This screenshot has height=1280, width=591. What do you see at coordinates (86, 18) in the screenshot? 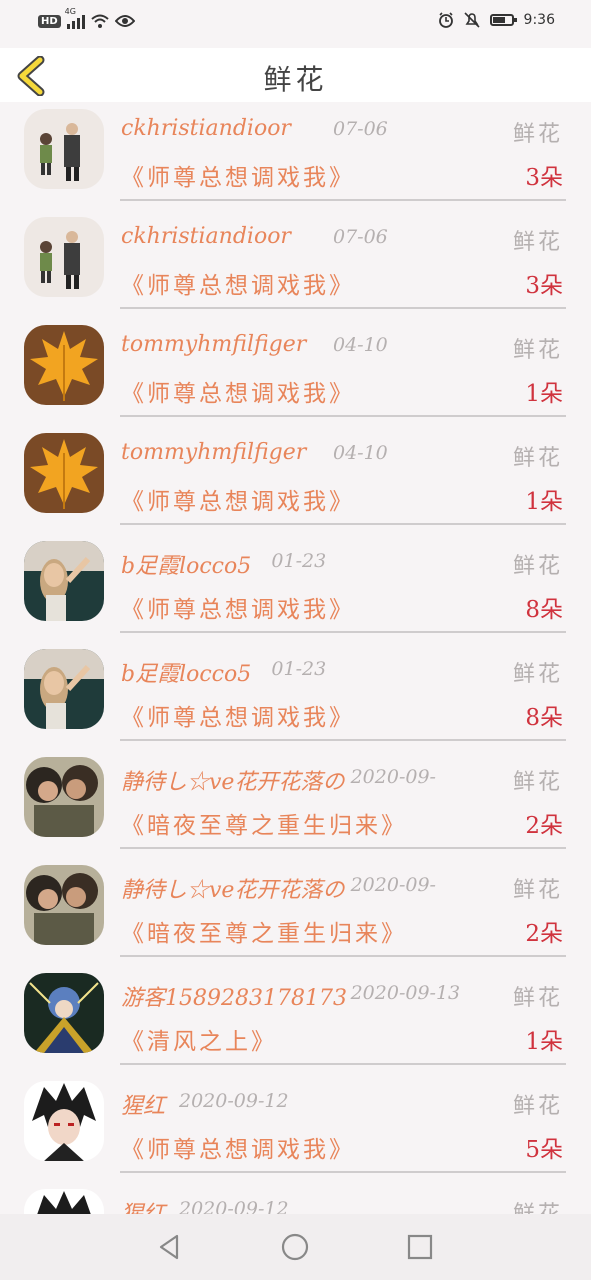
I see `status-left: HD 4G` at bounding box center [86, 18].